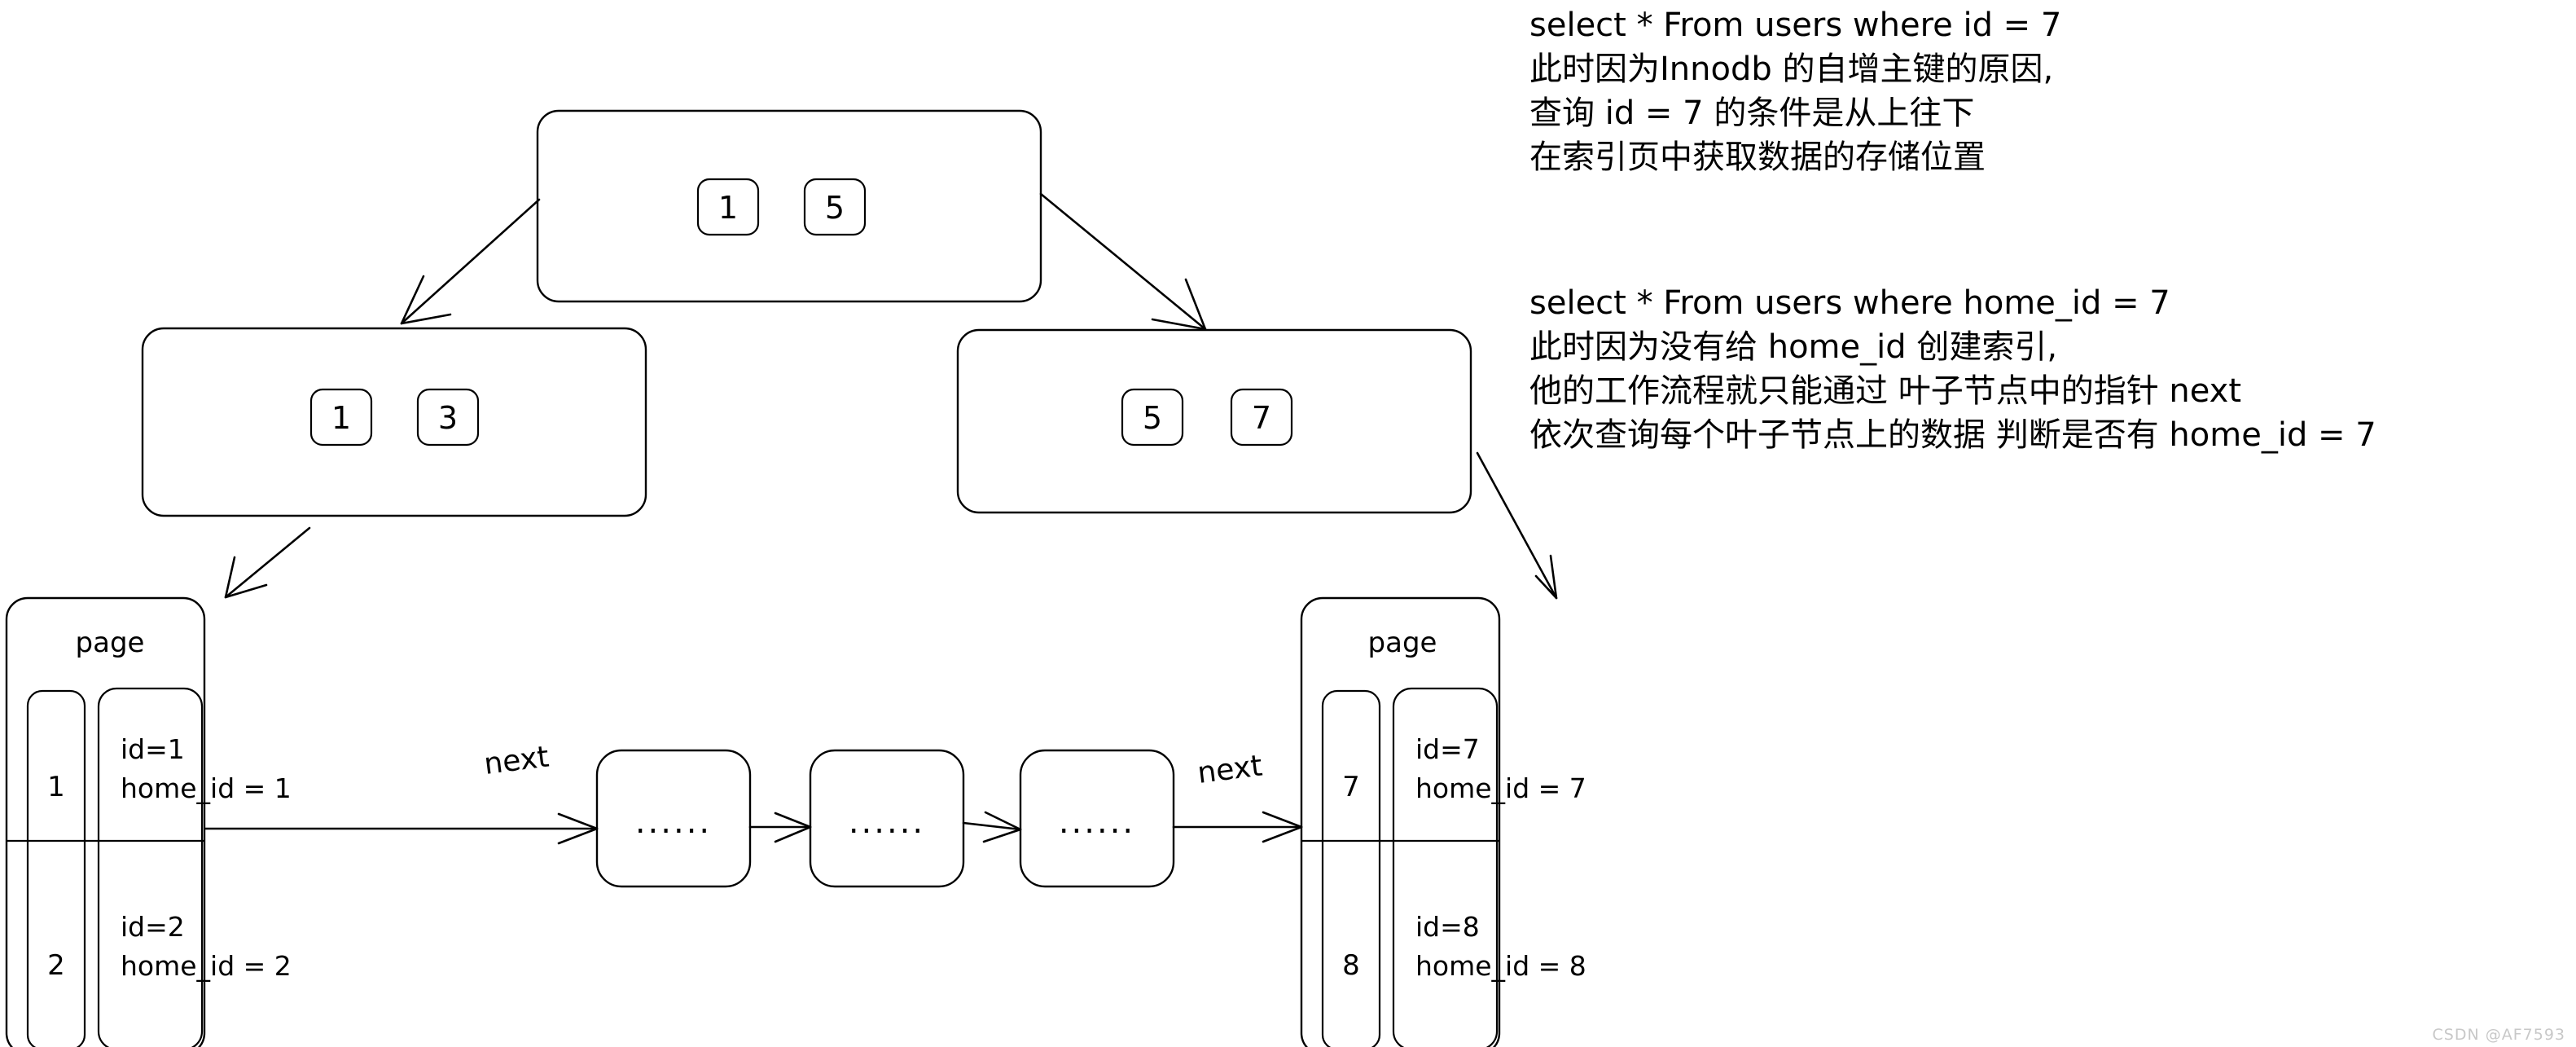 This screenshot has height=1047, width=2576. Describe the element at coordinates (470, 261) in the screenshot. I see `arrow-root-to-left-branch` at that location.